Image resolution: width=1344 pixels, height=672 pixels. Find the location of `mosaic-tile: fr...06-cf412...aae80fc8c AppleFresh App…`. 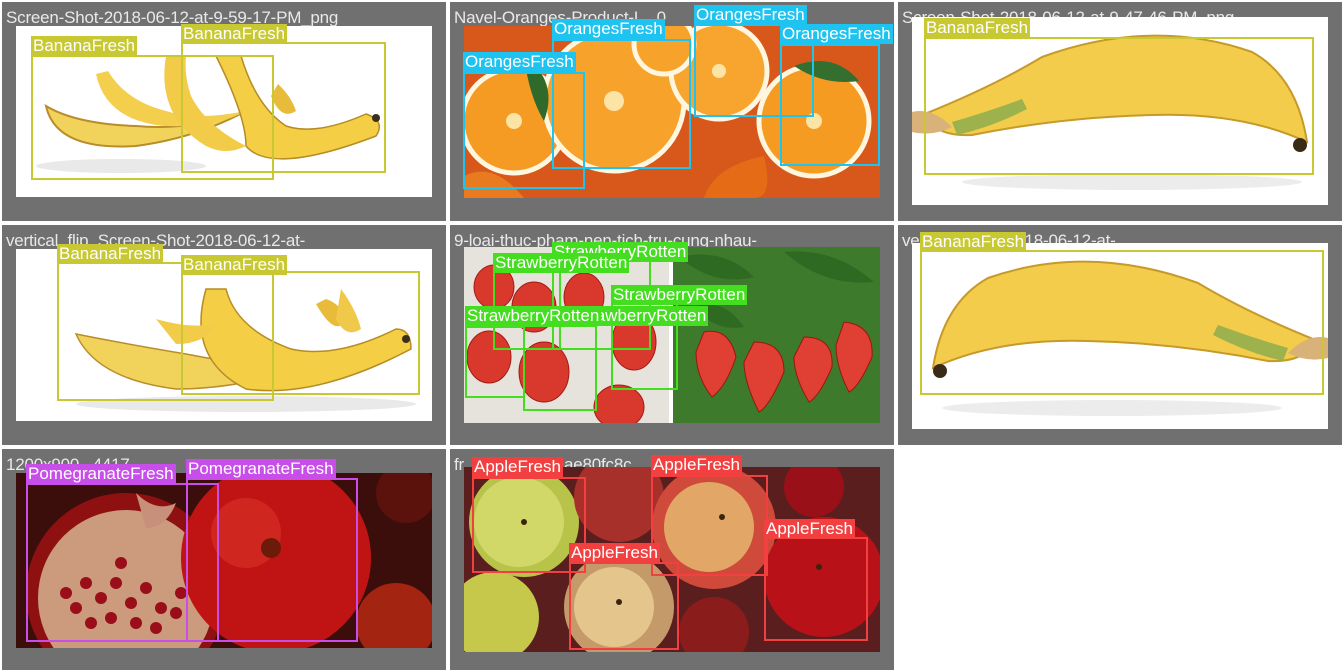

mosaic-tile: fr...06-cf412...aae80fc8c AppleFresh App… is located at coordinates (672, 559).